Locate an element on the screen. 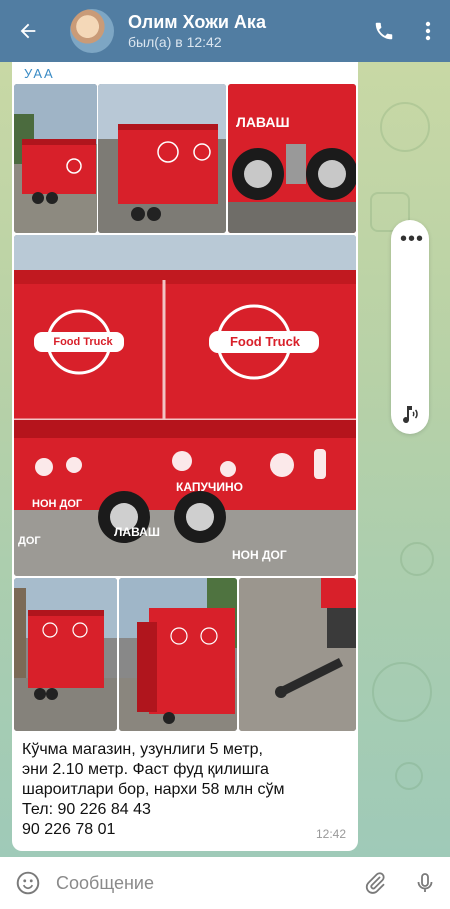 This screenshot has width=450, height=909. truck-text-dog: ДОГ is located at coordinates (29, 541).